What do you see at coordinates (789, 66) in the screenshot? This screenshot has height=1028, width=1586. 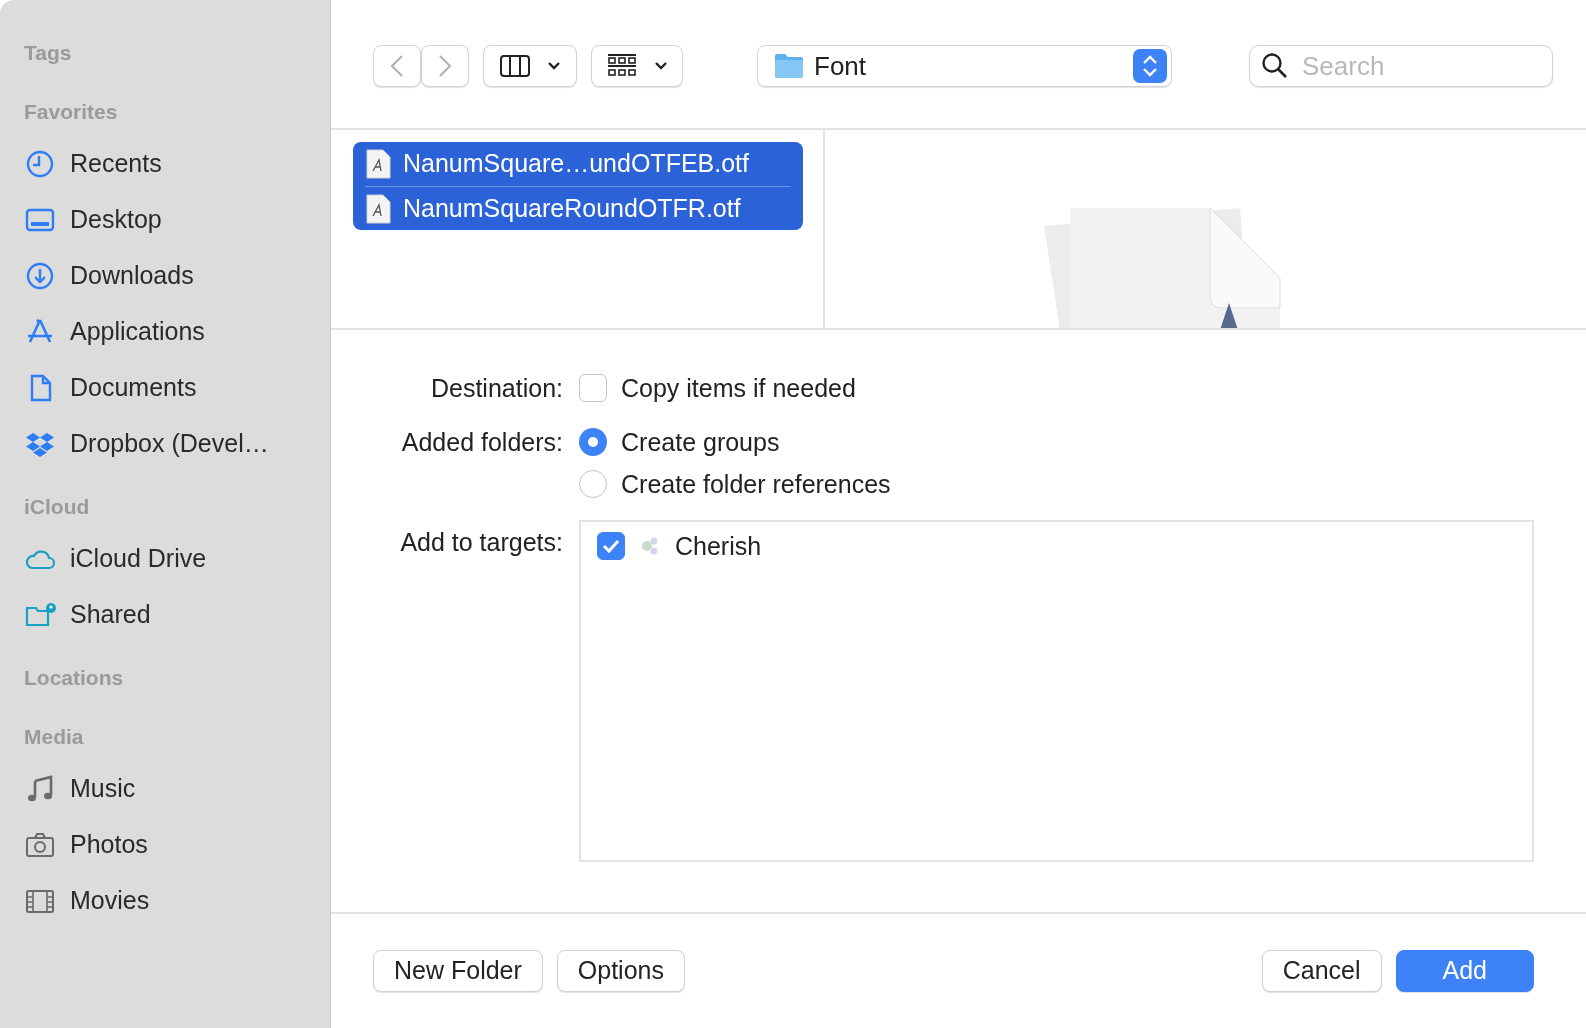 I see `folder-icon` at bounding box center [789, 66].